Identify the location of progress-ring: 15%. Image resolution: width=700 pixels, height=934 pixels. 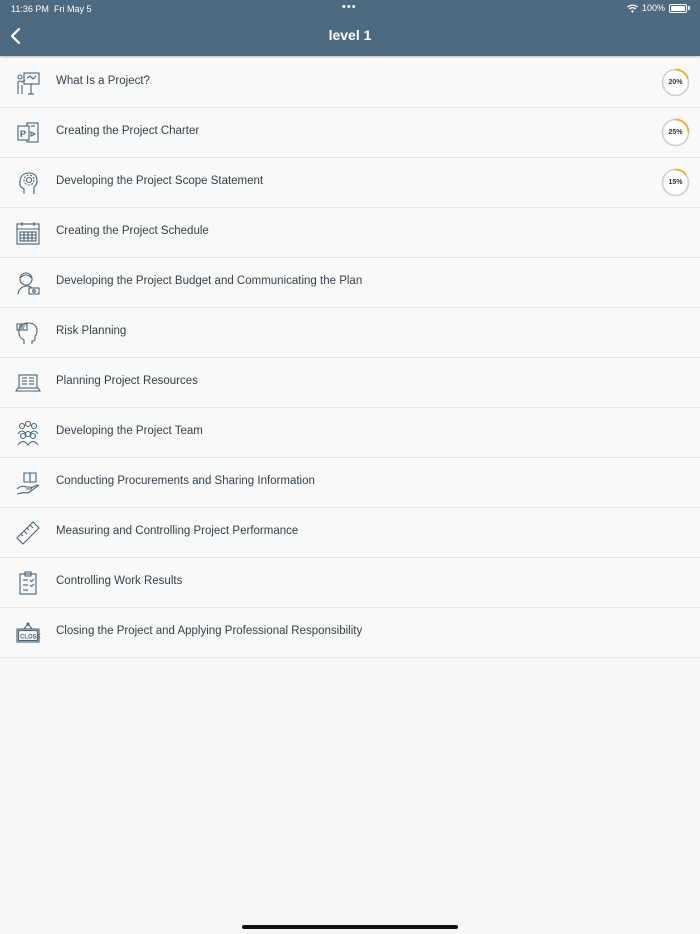
(675, 182).